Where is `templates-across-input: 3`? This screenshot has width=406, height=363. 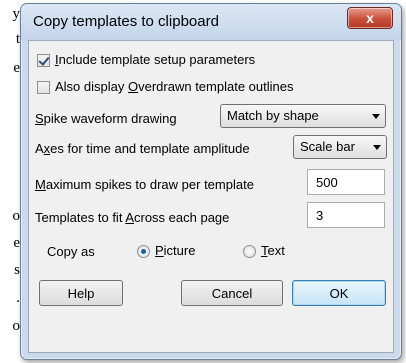 templates-across-input: 3 is located at coordinates (346, 215).